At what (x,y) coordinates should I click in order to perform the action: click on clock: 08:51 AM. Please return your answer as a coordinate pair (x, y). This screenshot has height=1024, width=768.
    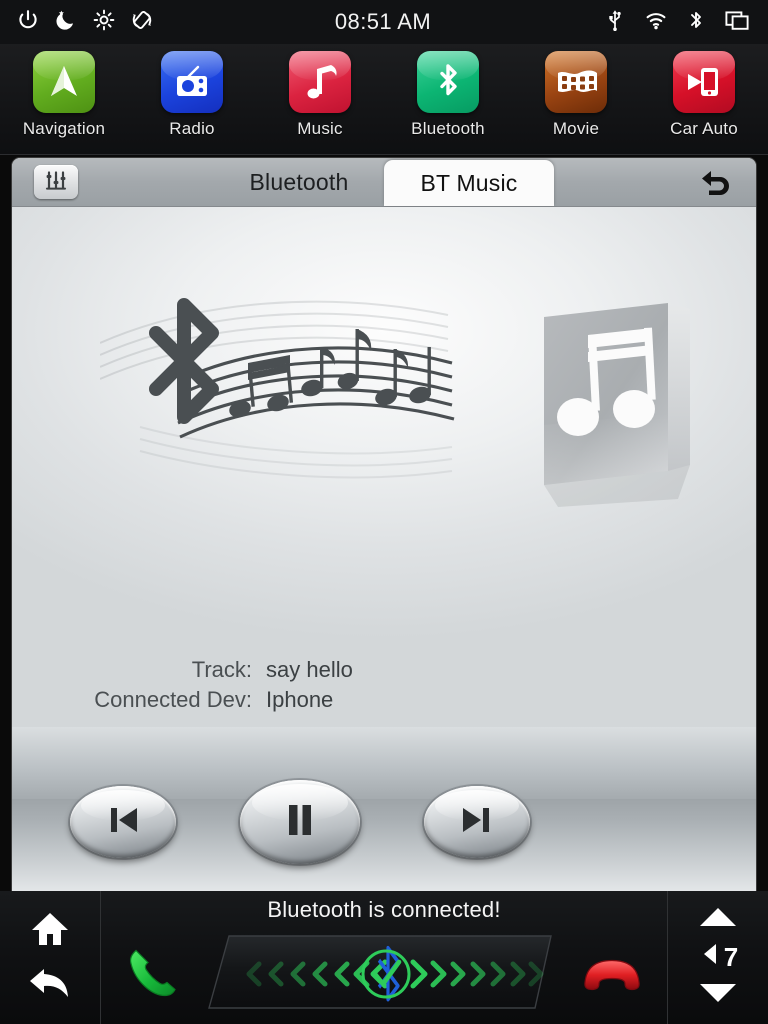
    Looking at the image, I should click on (383, 21).